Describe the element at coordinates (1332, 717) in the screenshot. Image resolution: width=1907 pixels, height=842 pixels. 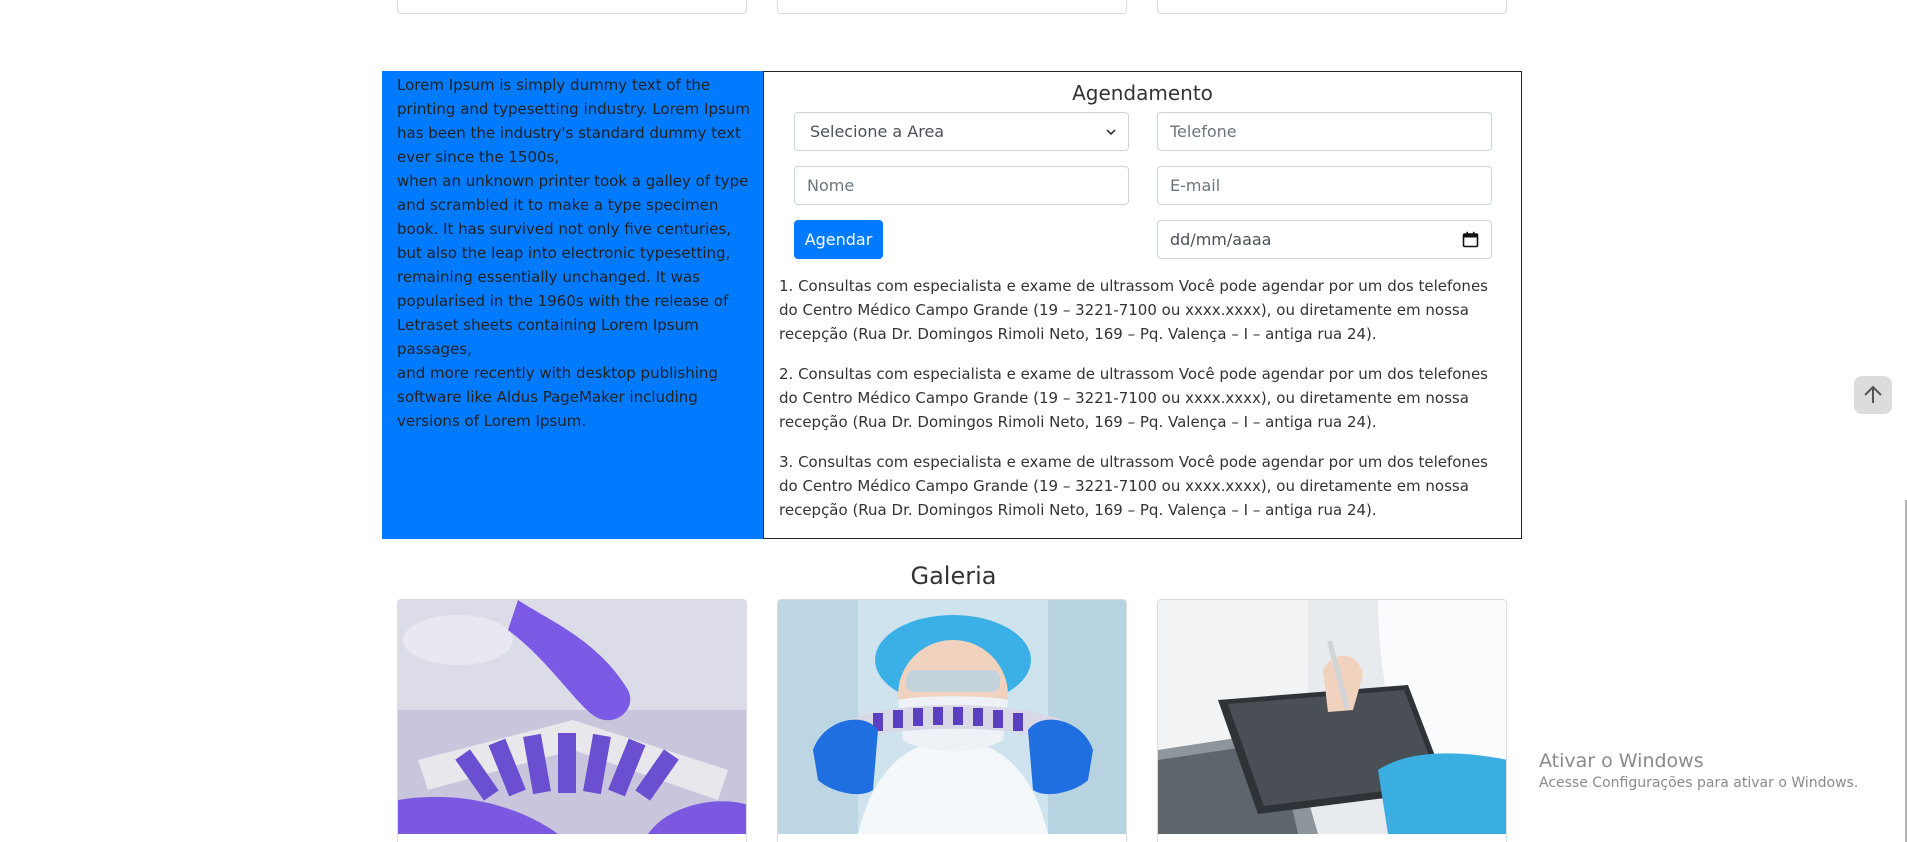
I see `gallery-image-doctor-tablet` at that location.